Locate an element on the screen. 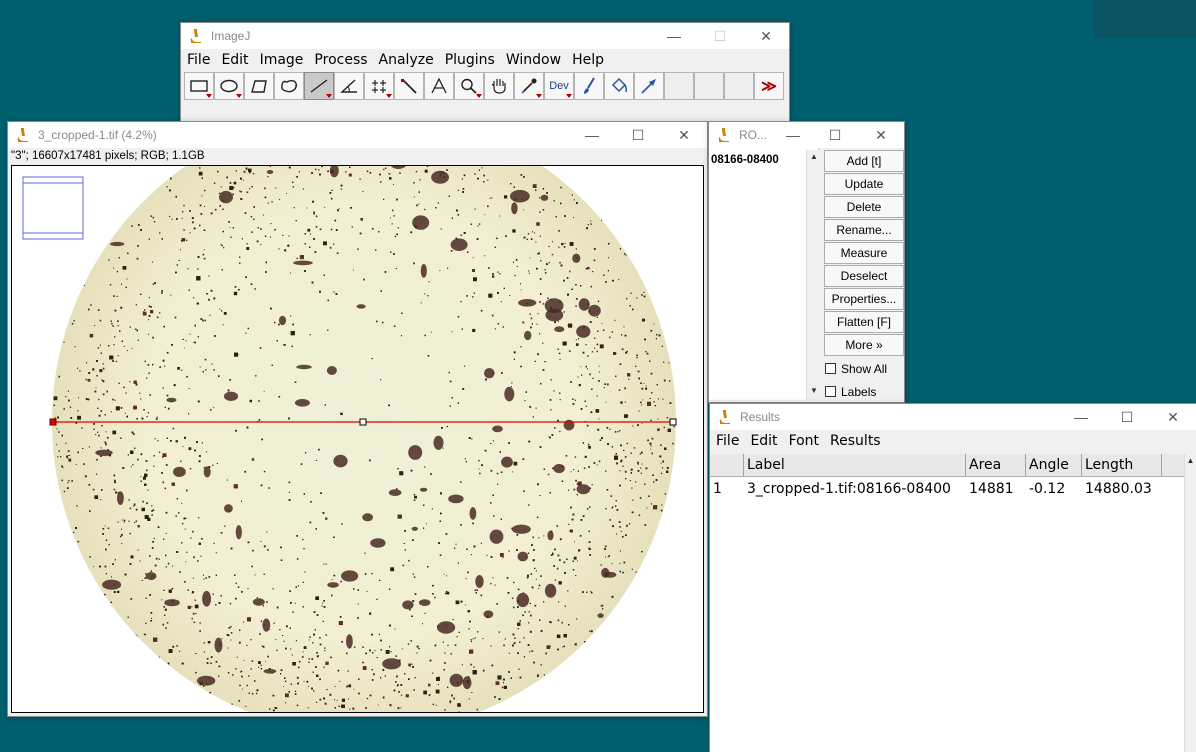 Image resolution: width=1196 pixels, height=752 pixels. add-button: Add [t] is located at coordinates (864, 161).